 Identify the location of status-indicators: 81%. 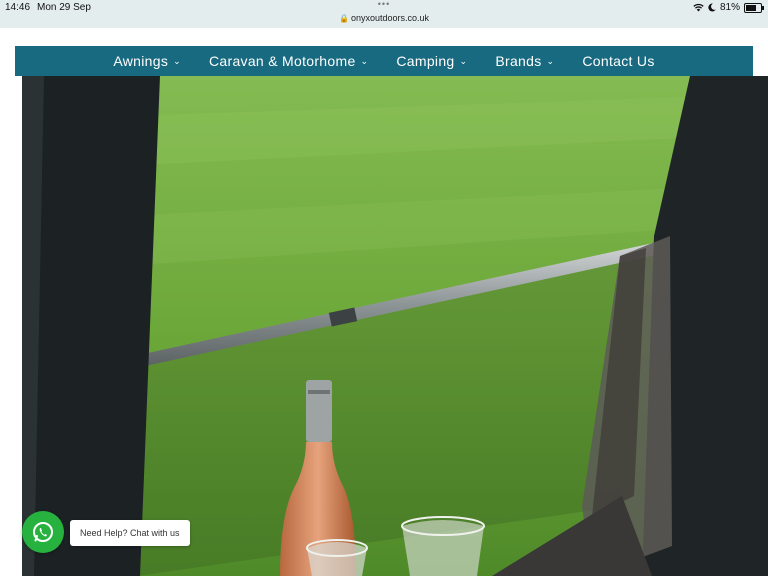
(728, 7).